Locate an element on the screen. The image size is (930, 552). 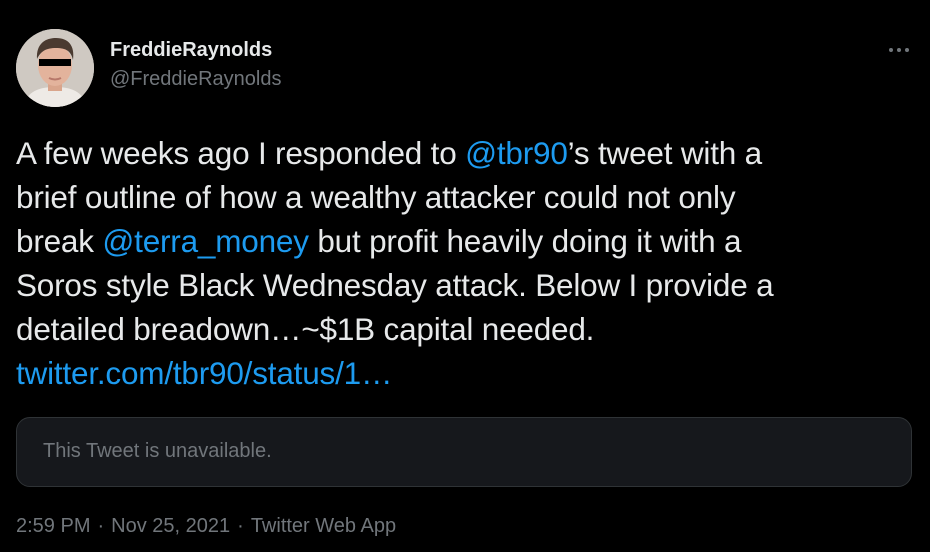
tweet-text-segment: detailed breadown…~$1B capital needed. is located at coordinates (305, 329).